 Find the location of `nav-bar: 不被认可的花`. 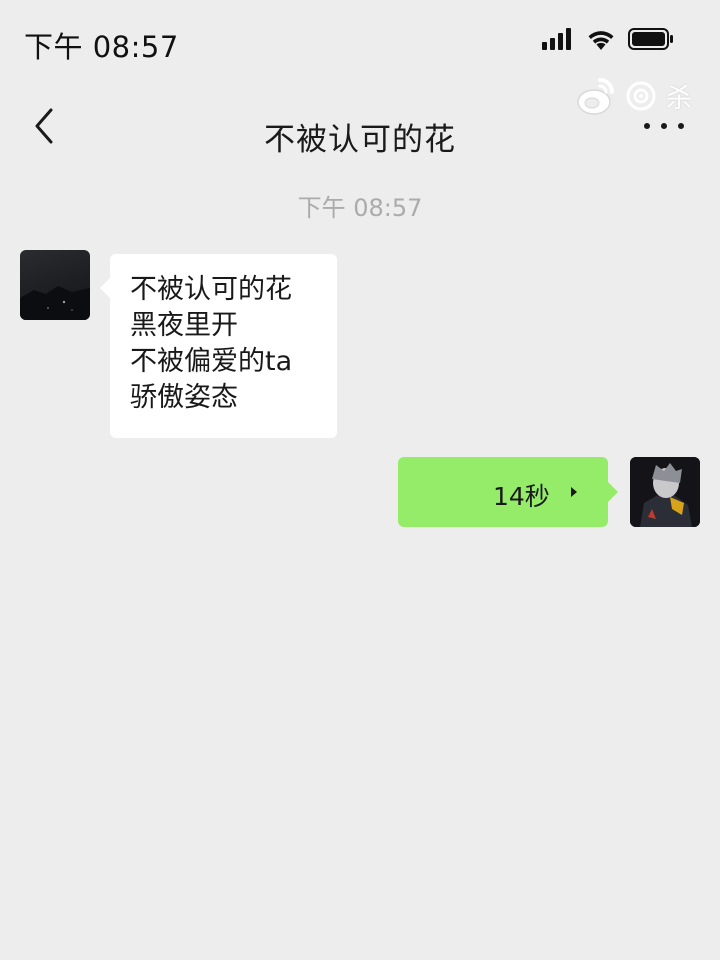

nav-bar: 不被认可的花 is located at coordinates (360, 132).